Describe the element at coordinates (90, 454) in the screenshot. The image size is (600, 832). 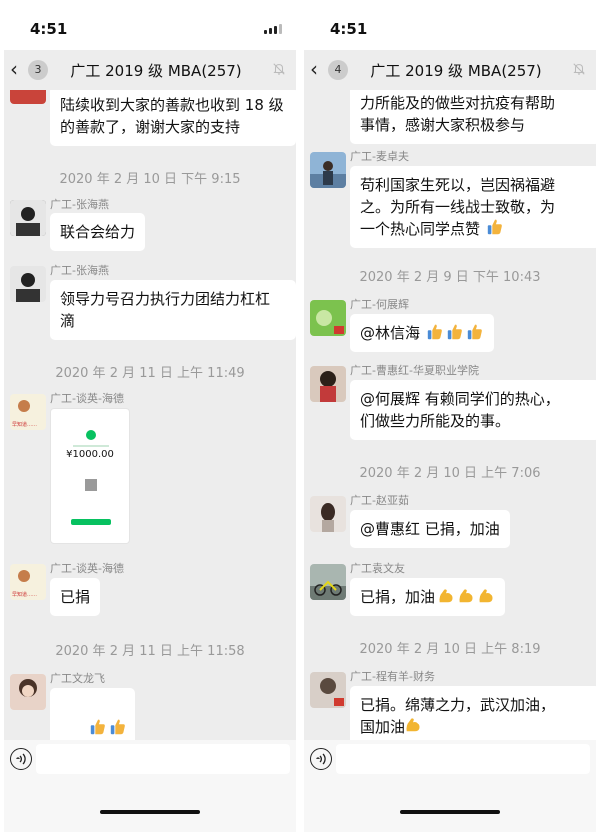
I see `payment-amount: ¥1000.00` at that location.